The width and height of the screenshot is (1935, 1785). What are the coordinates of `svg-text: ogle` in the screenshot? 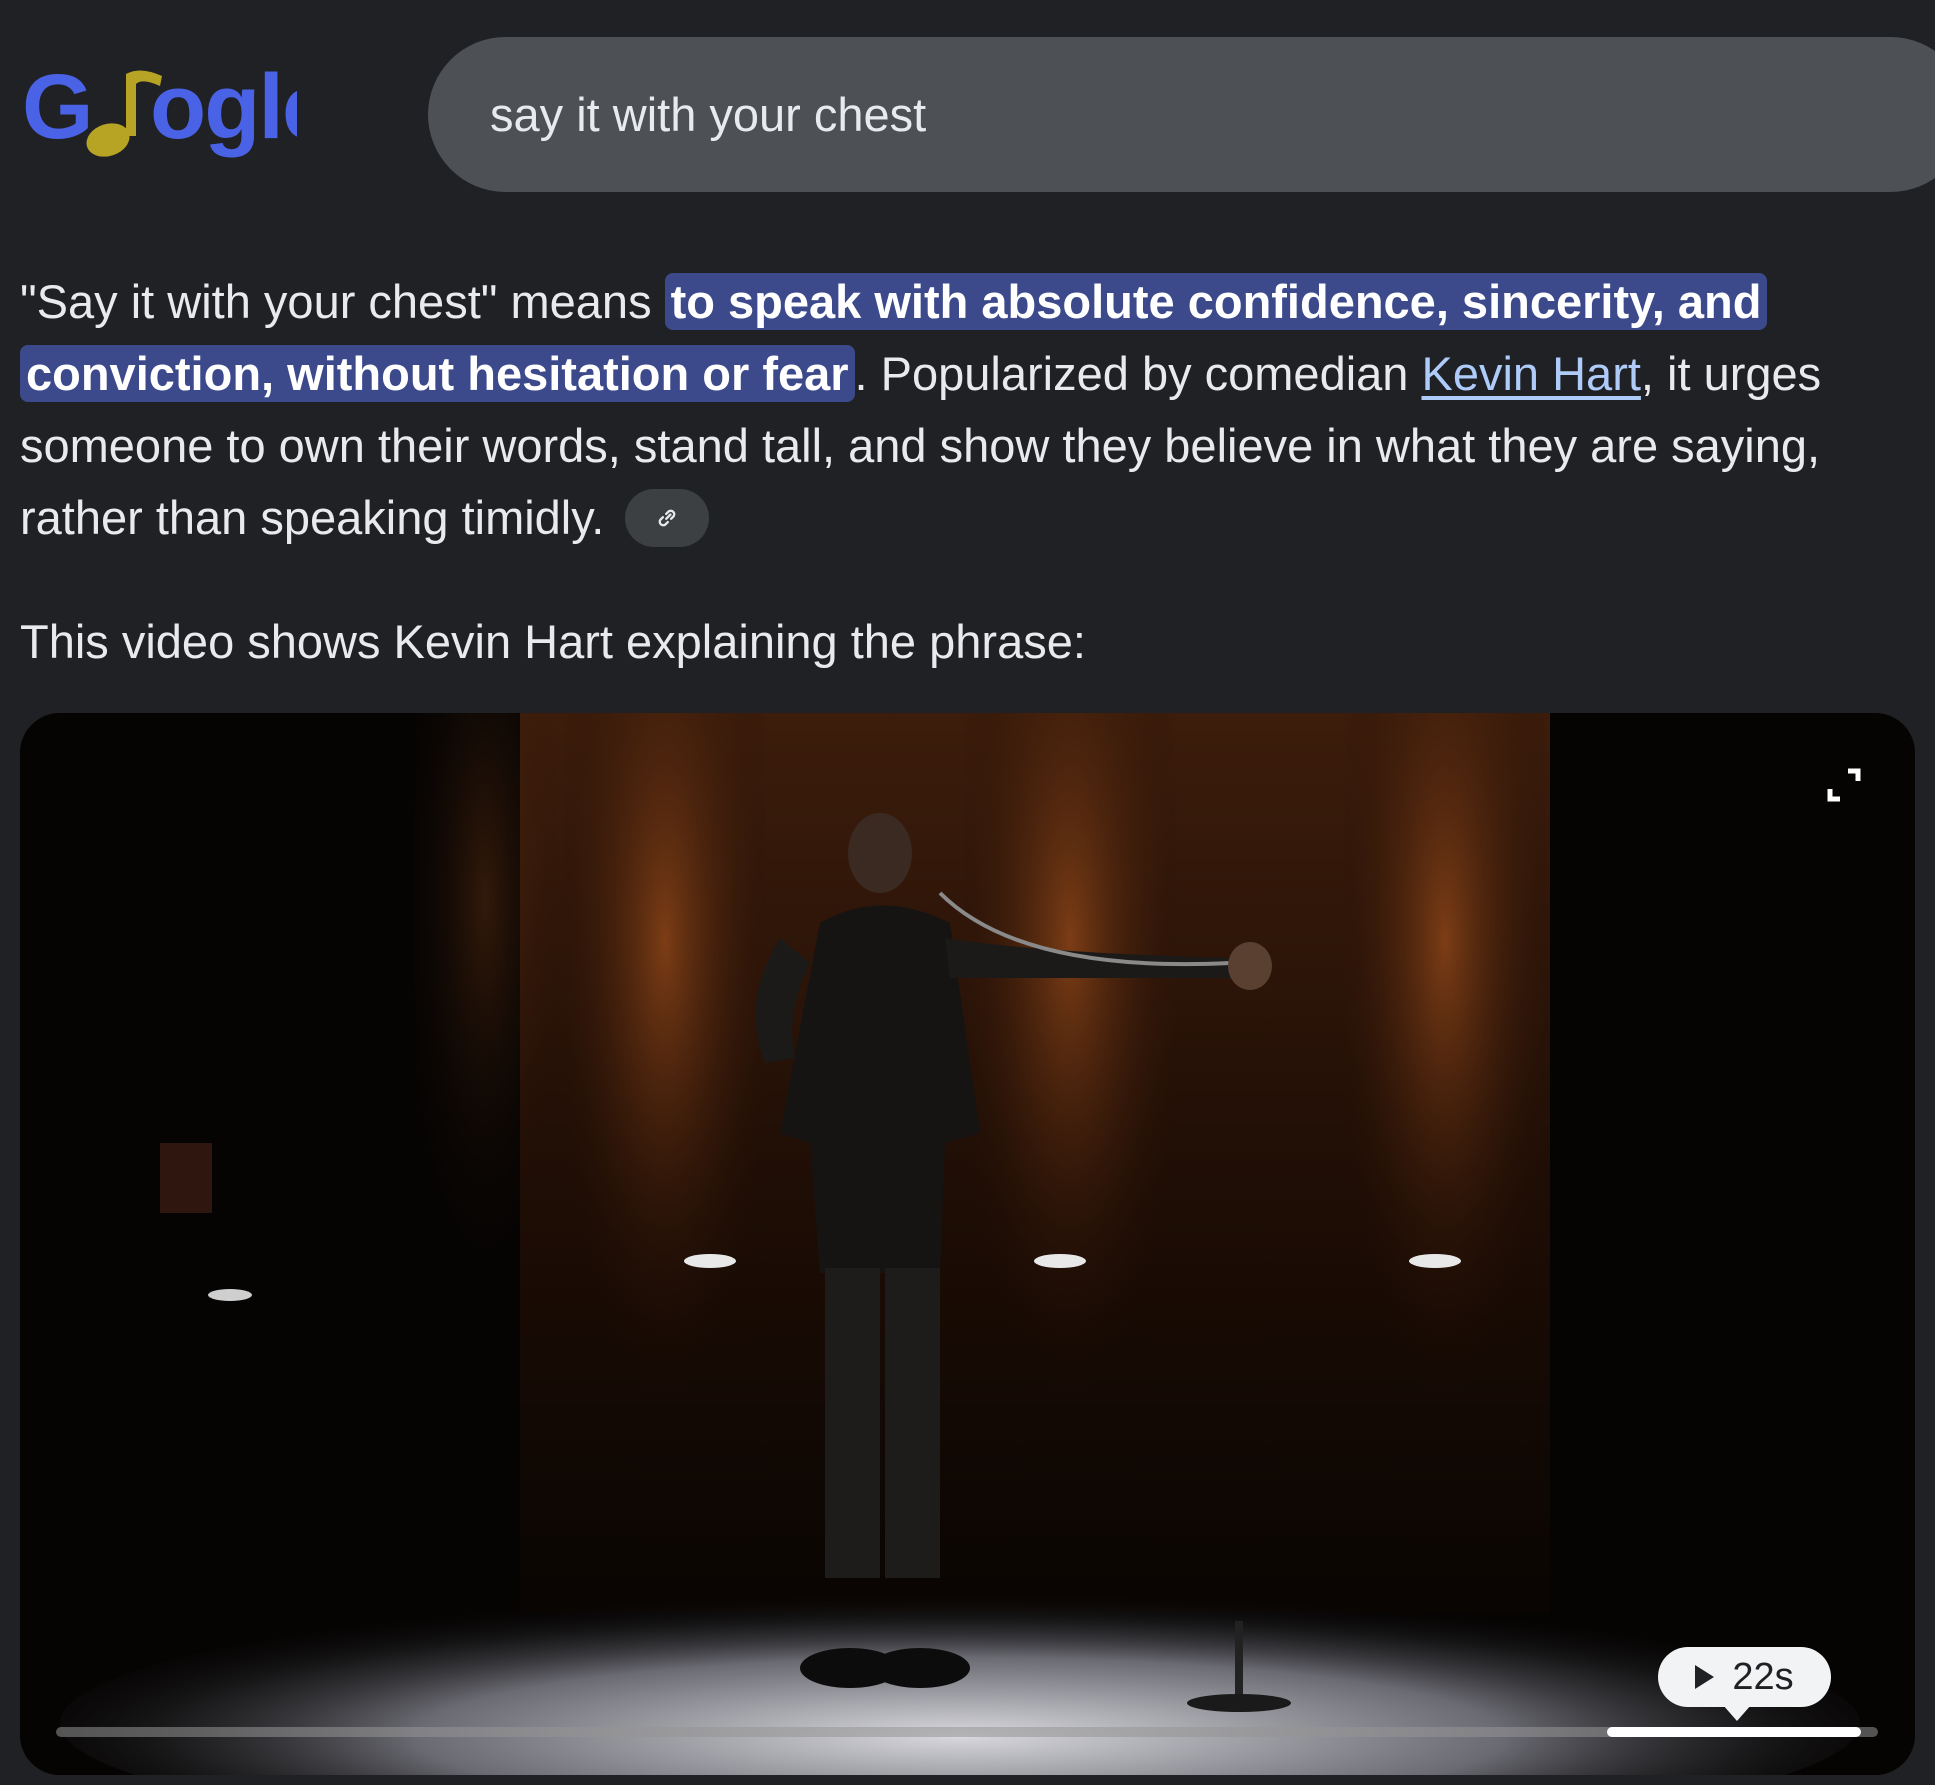 It's located at (223, 108).